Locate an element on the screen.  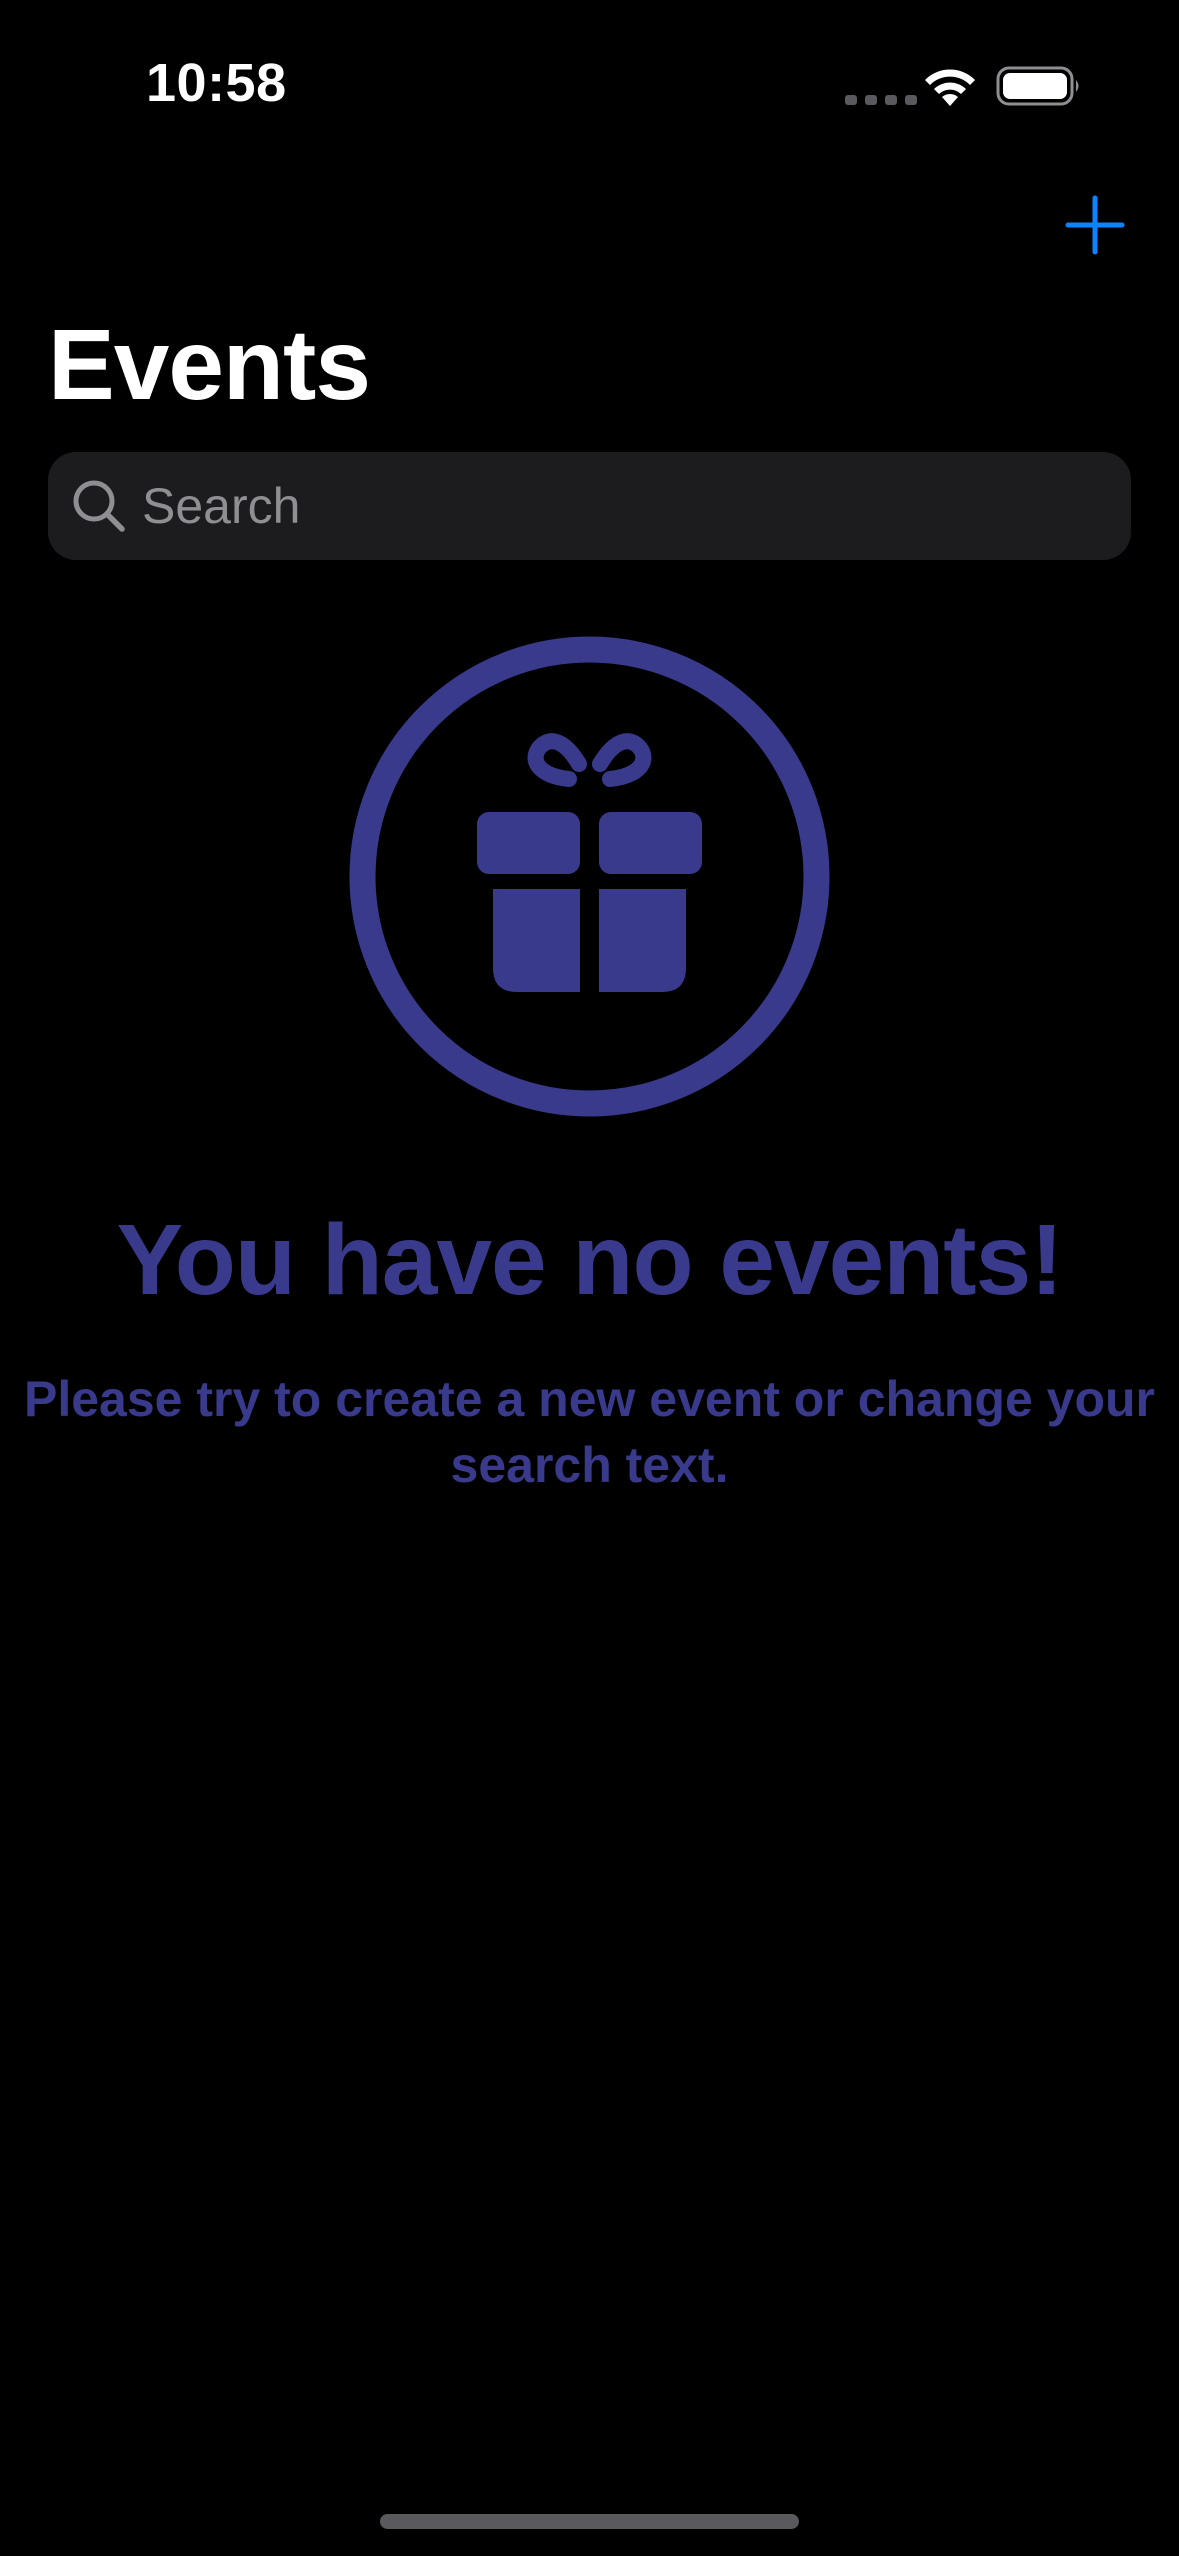
battery-icon is located at coordinates (1037, 86).